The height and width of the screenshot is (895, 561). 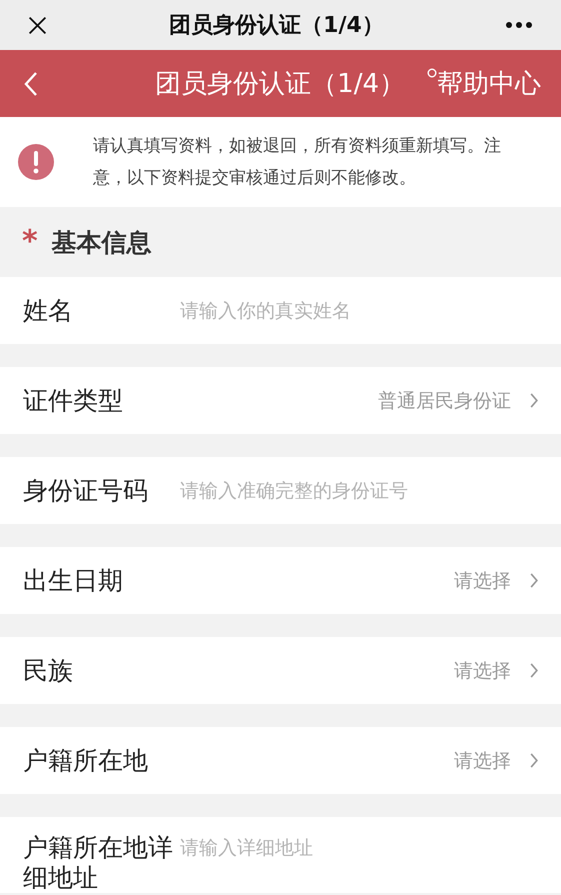 I want to click on field-label: 证件类型, so click(x=73, y=401).